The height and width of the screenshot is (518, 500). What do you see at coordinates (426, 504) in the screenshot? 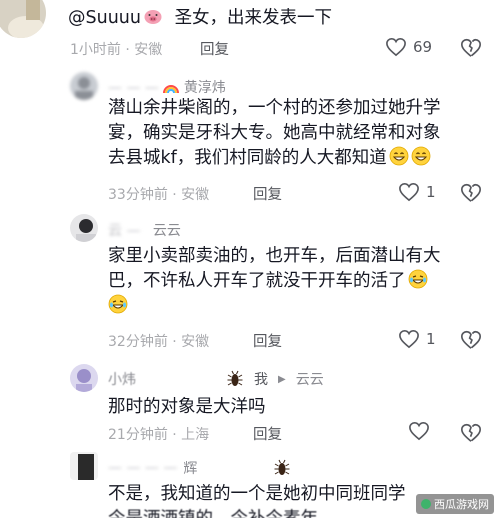
I see `watermark-logo-icon` at bounding box center [426, 504].